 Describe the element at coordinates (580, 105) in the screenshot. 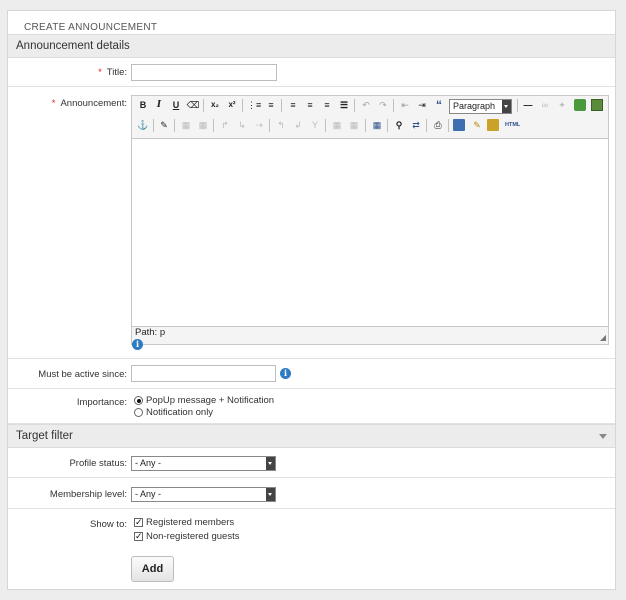

I see `image-icon` at that location.